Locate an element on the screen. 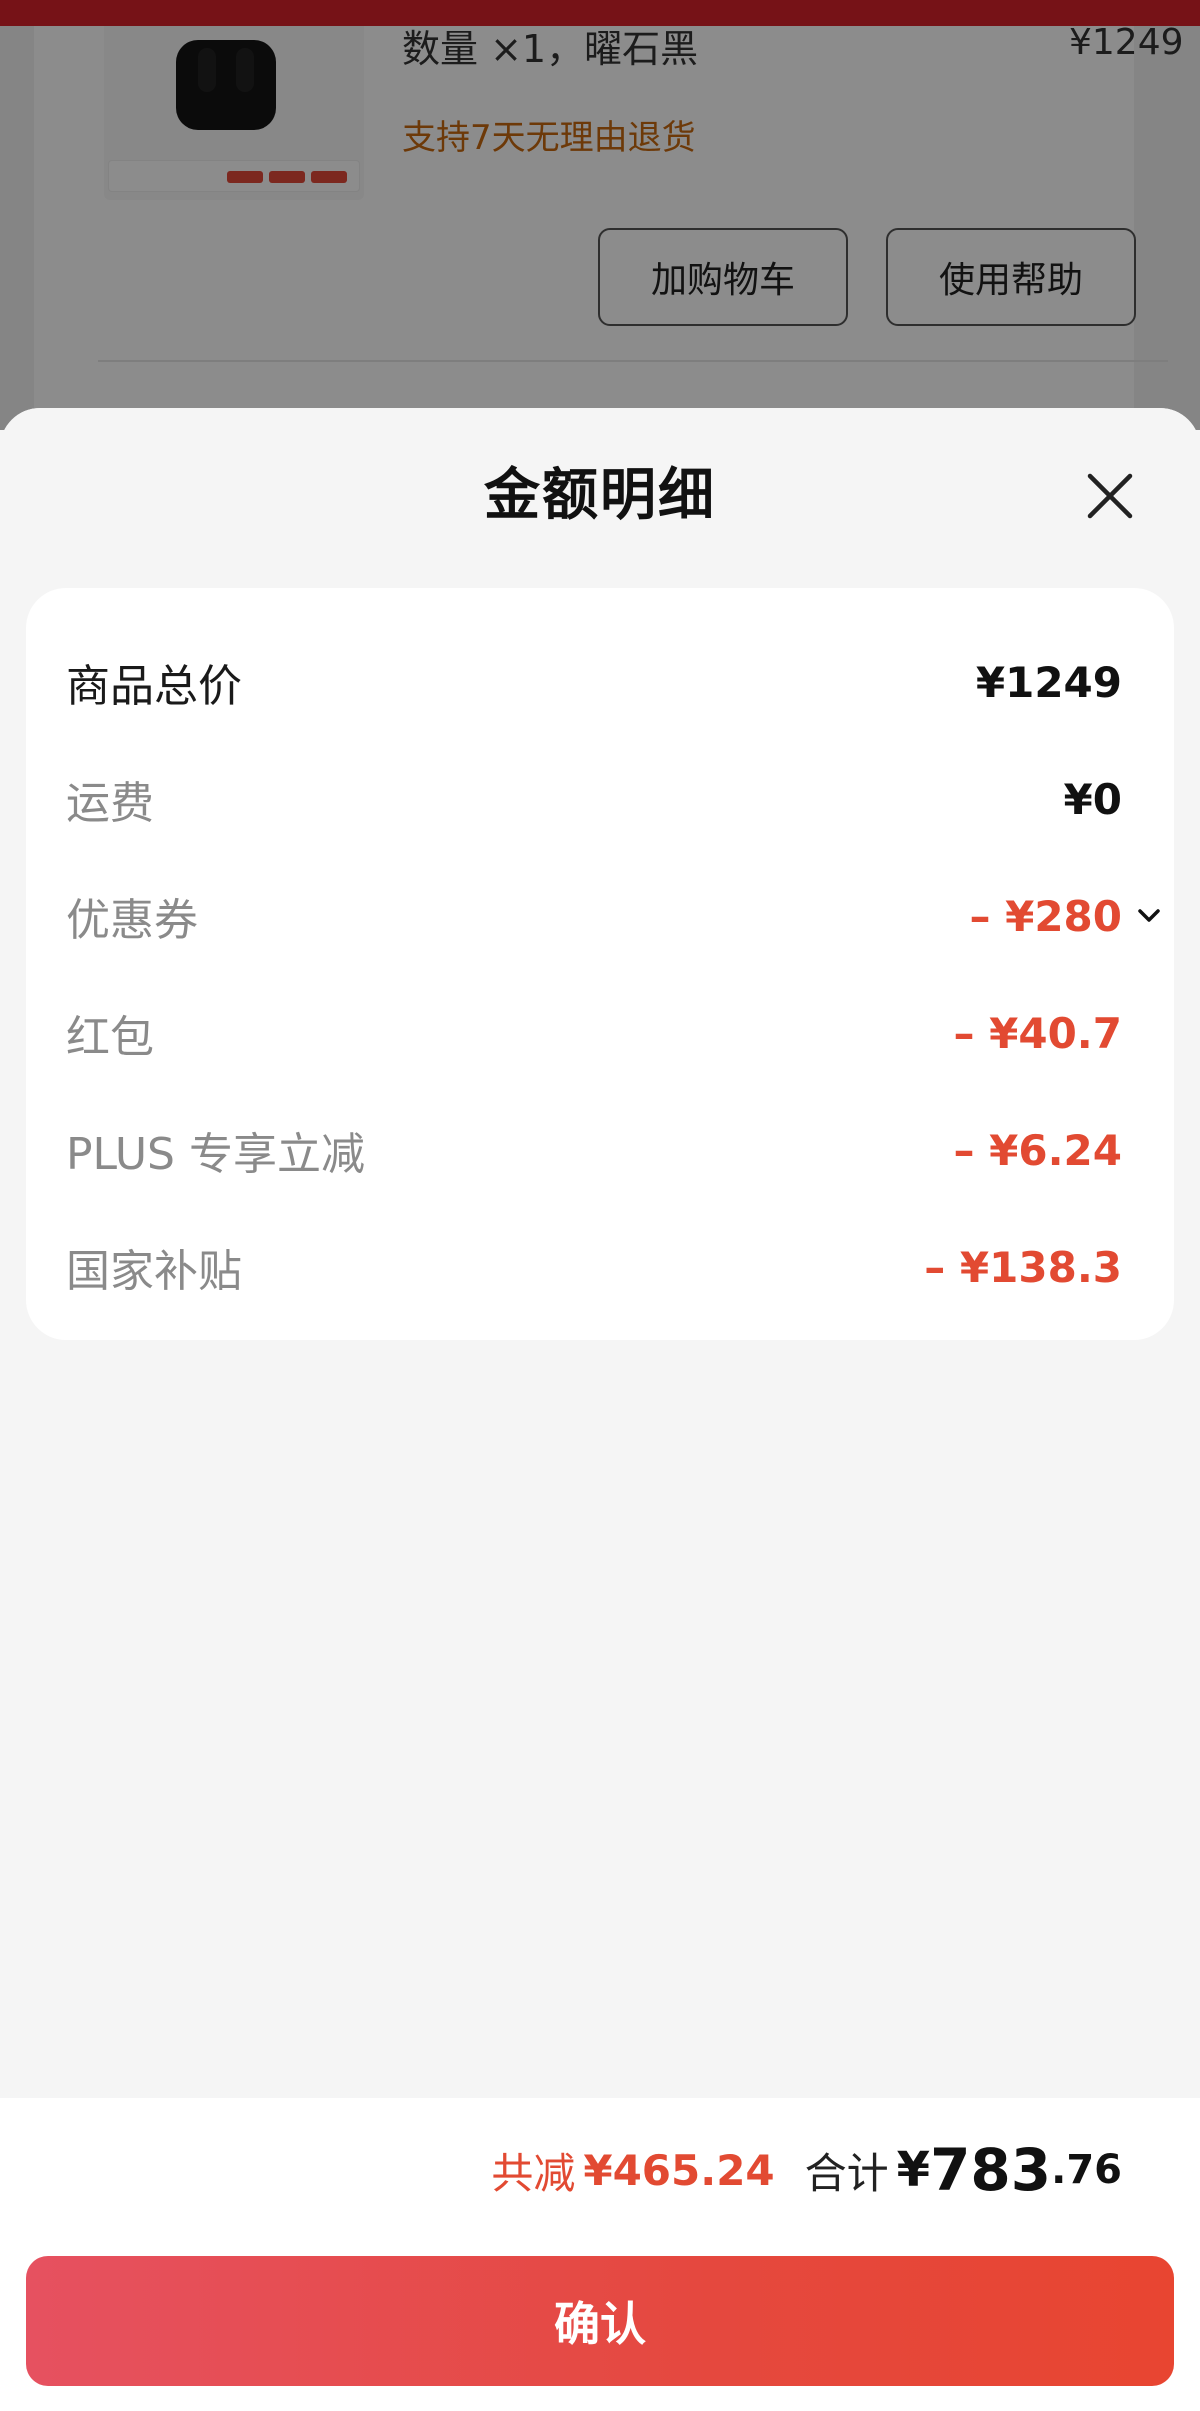  confirm-area: 确认 is located at coordinates (600, 2326).